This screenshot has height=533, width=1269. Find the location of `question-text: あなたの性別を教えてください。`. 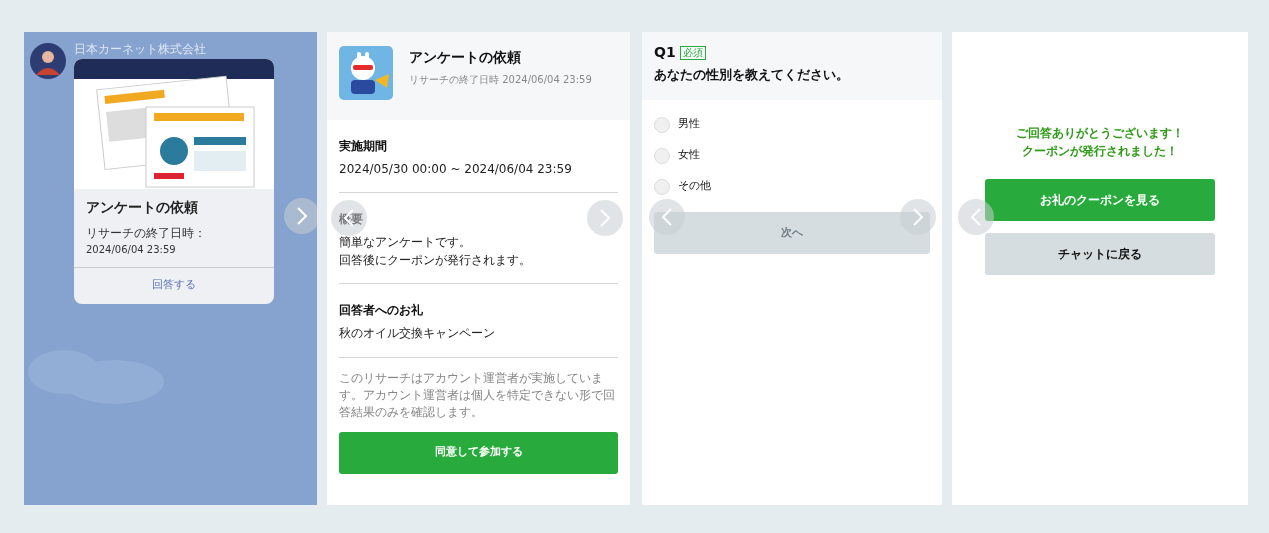

question-text: あなたの性別を教えてください。 is located at coordinates (752, 75).